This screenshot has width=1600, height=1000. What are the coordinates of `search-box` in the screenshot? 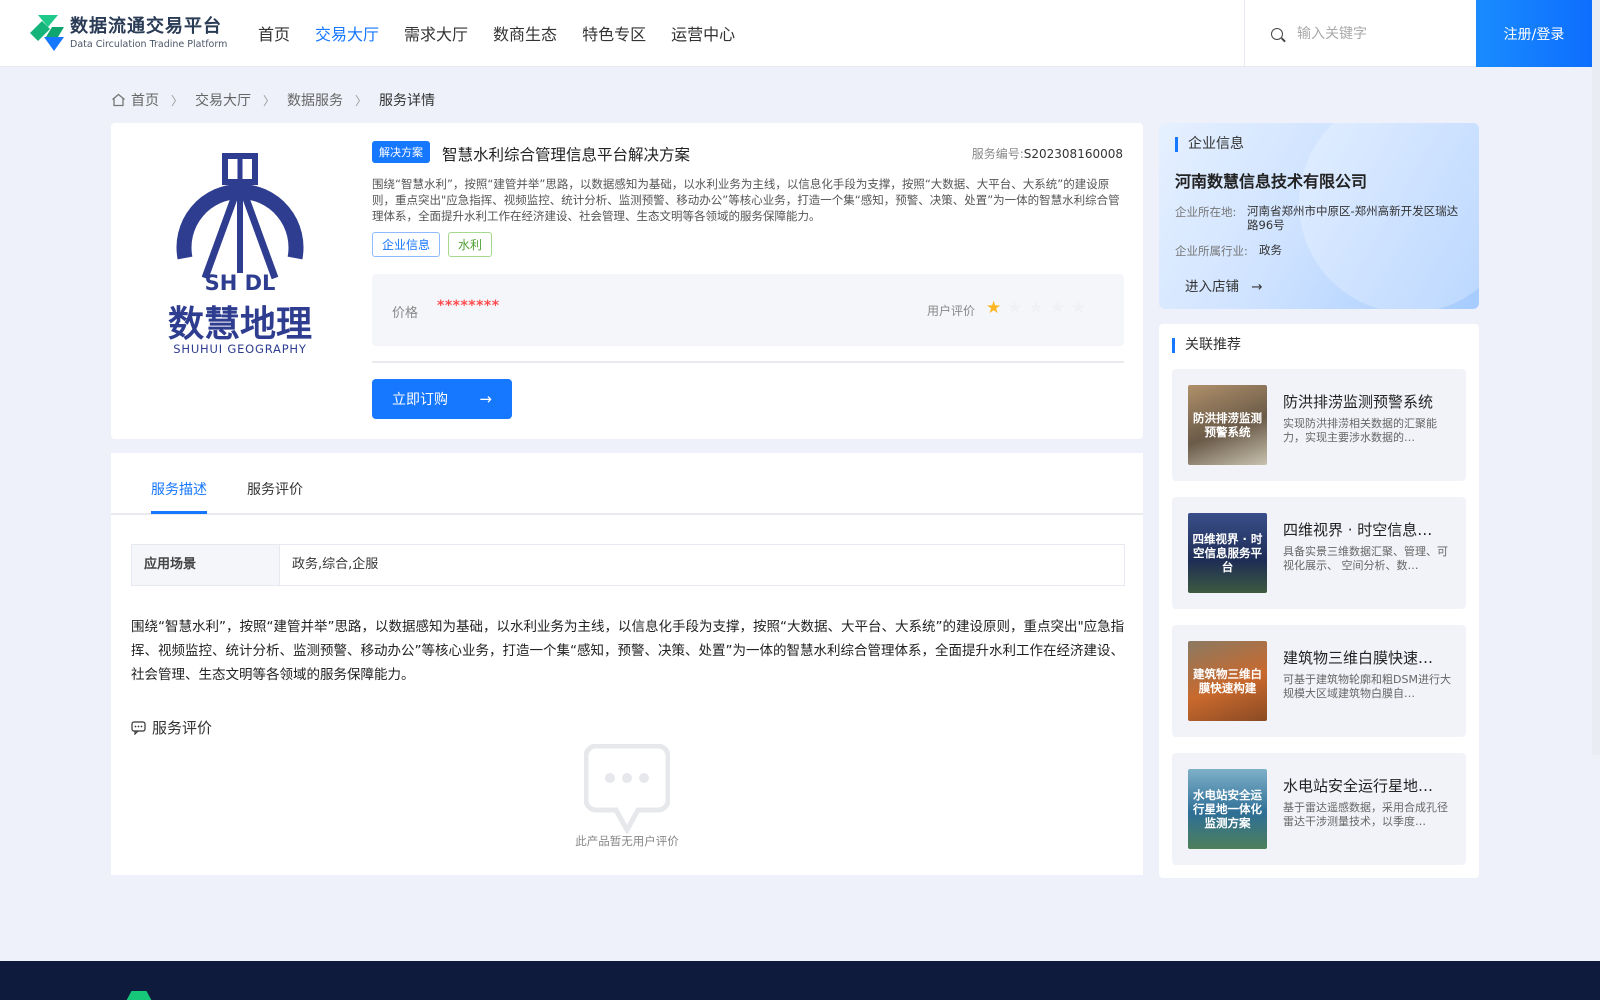 It's located at (1360, 33).